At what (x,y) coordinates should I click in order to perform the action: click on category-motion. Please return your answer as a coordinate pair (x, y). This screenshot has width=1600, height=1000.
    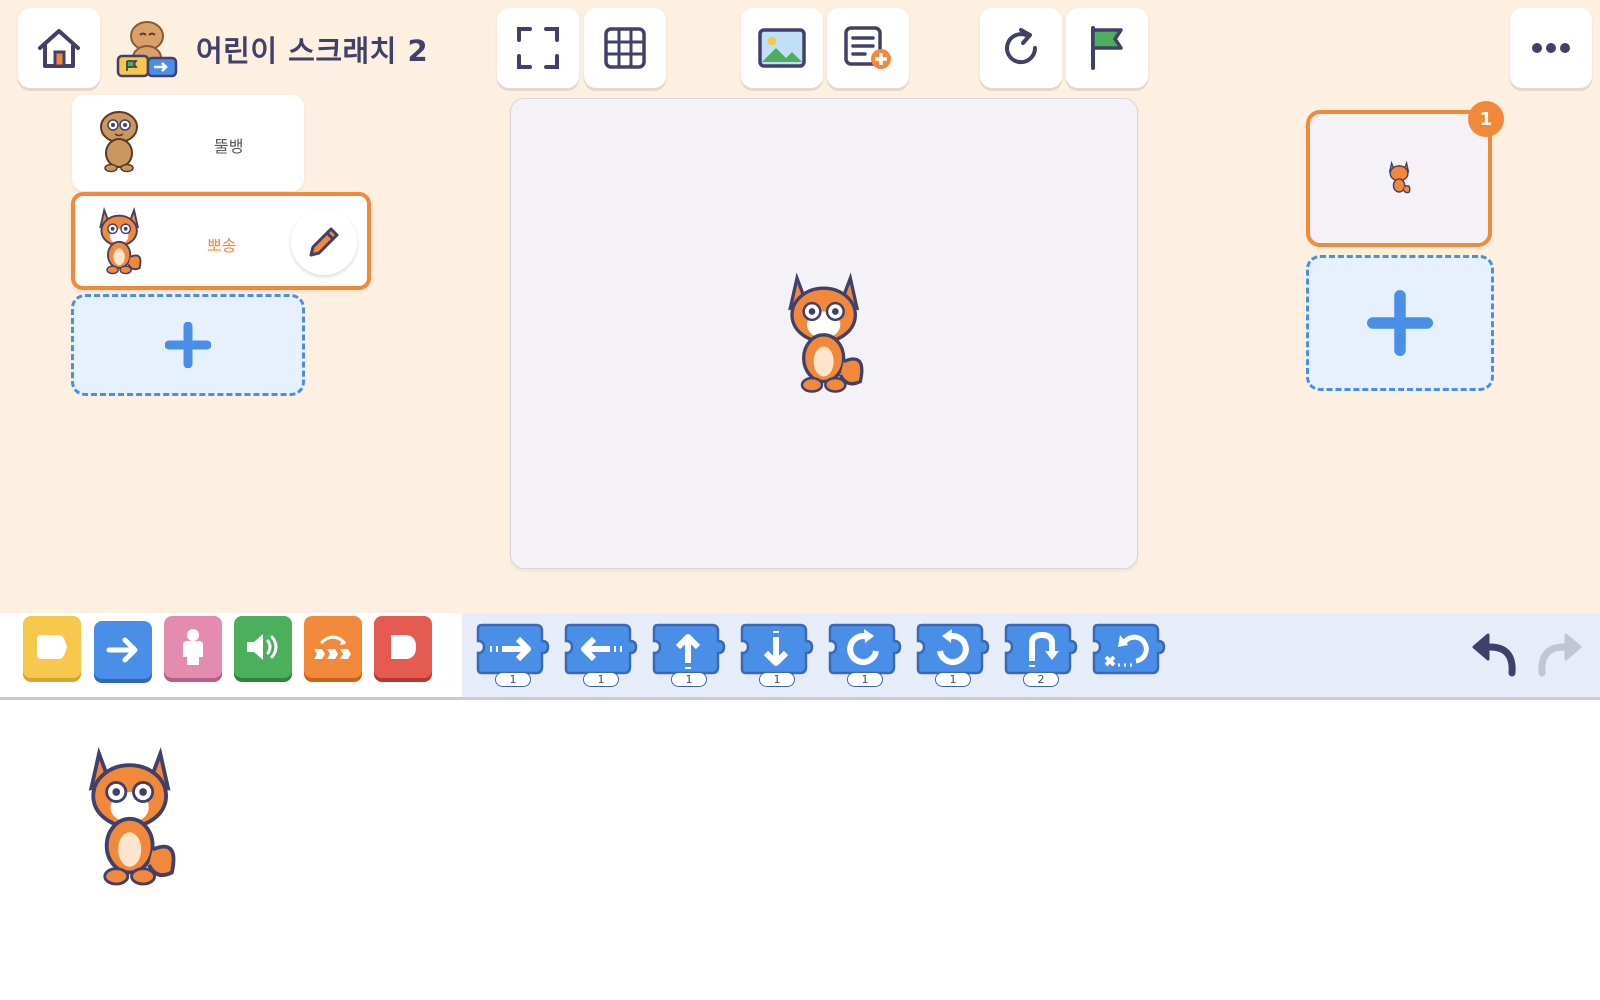
    Looking at the image, I should click on (123, 650).